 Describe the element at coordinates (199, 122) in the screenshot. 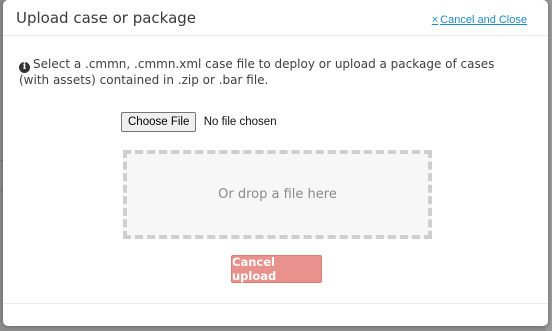

I see `file-input: Choose File No file chosen` at that location.